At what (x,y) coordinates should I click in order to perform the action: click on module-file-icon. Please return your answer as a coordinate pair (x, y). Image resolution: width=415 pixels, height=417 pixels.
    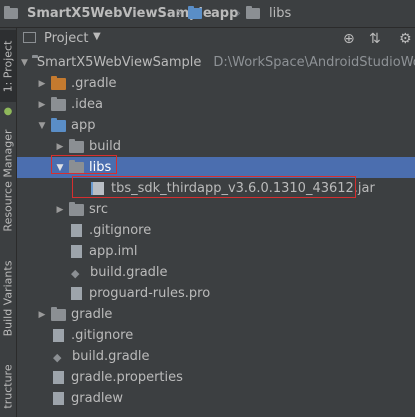
    Looking at the image, I should click on (76, 251).